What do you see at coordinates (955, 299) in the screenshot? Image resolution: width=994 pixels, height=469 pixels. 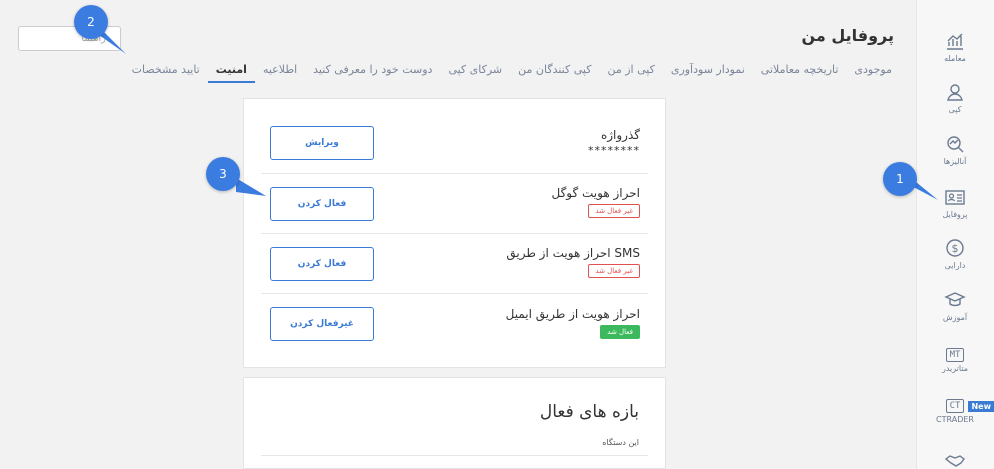 I see `graduation-cap-icon` at bounding box center [955, 299].